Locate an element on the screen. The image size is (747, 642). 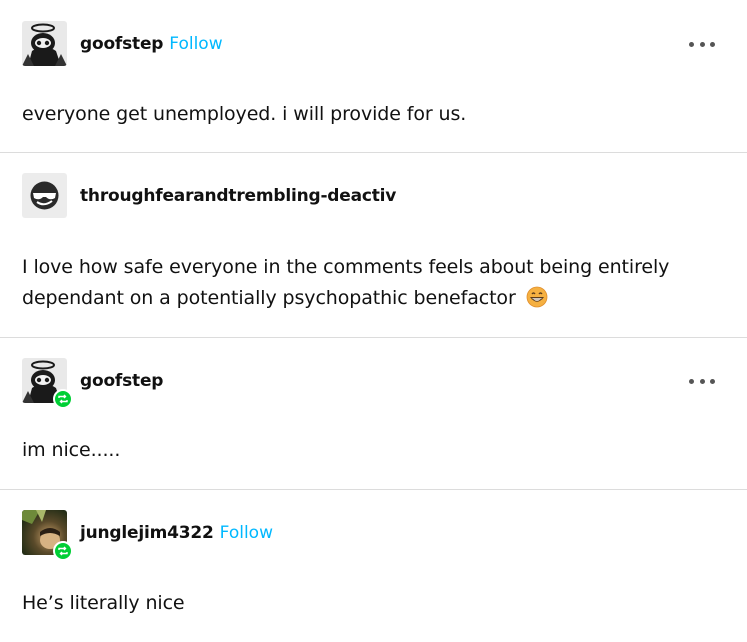
post-header: goofstep Follow is located at coordinates (122, 43).